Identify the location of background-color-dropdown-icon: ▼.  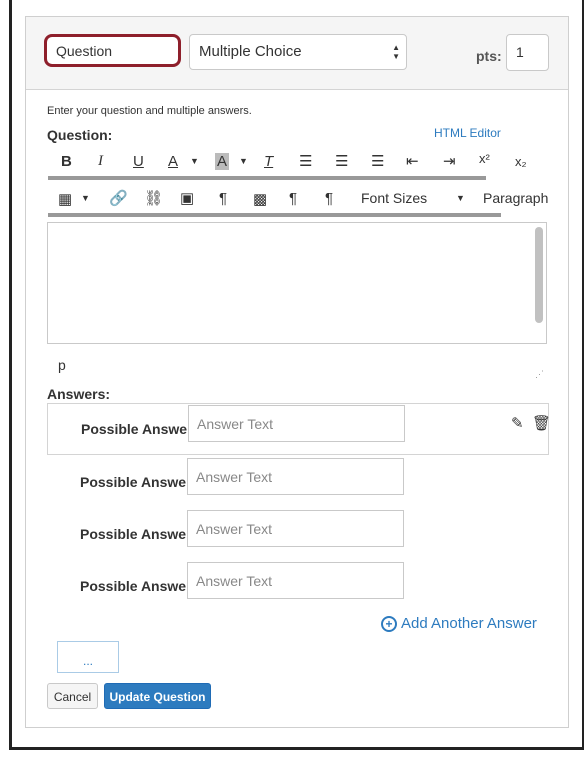
(243, 161).